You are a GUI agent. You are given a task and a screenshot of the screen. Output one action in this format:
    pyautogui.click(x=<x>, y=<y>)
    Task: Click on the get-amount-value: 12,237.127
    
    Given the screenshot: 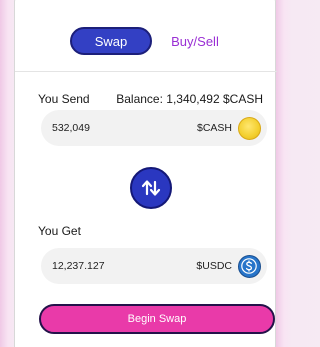 What is the action you would take?
    pyautogui.click(x=112, y=266)
    